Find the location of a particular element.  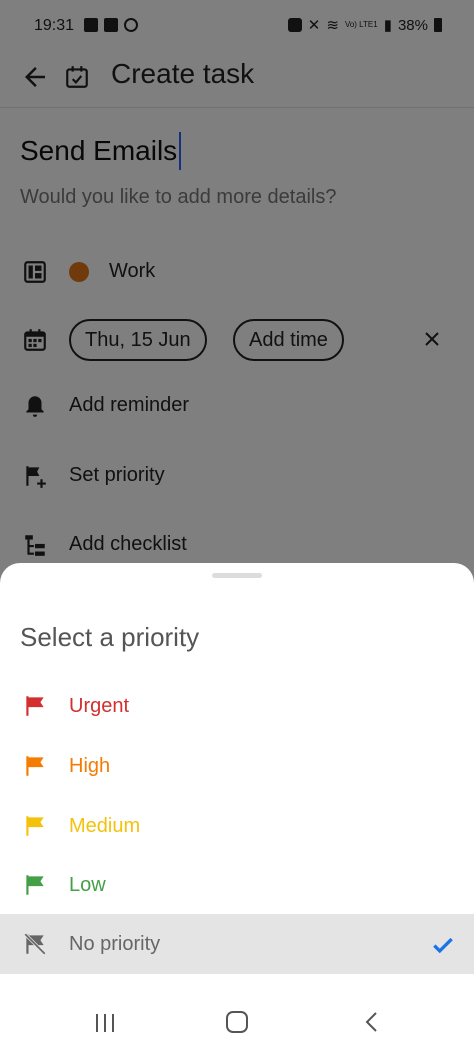

page-title: Create task is located at coordinates (183, 73).